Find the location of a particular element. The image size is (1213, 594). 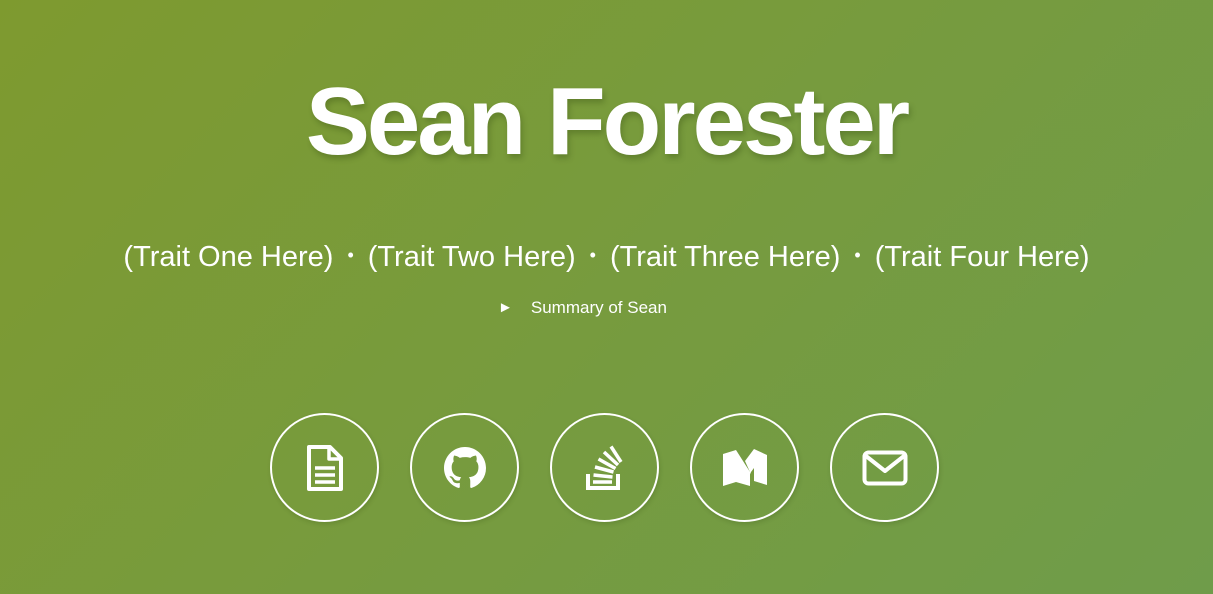

medium-icon is located at coordinates (744, 467).